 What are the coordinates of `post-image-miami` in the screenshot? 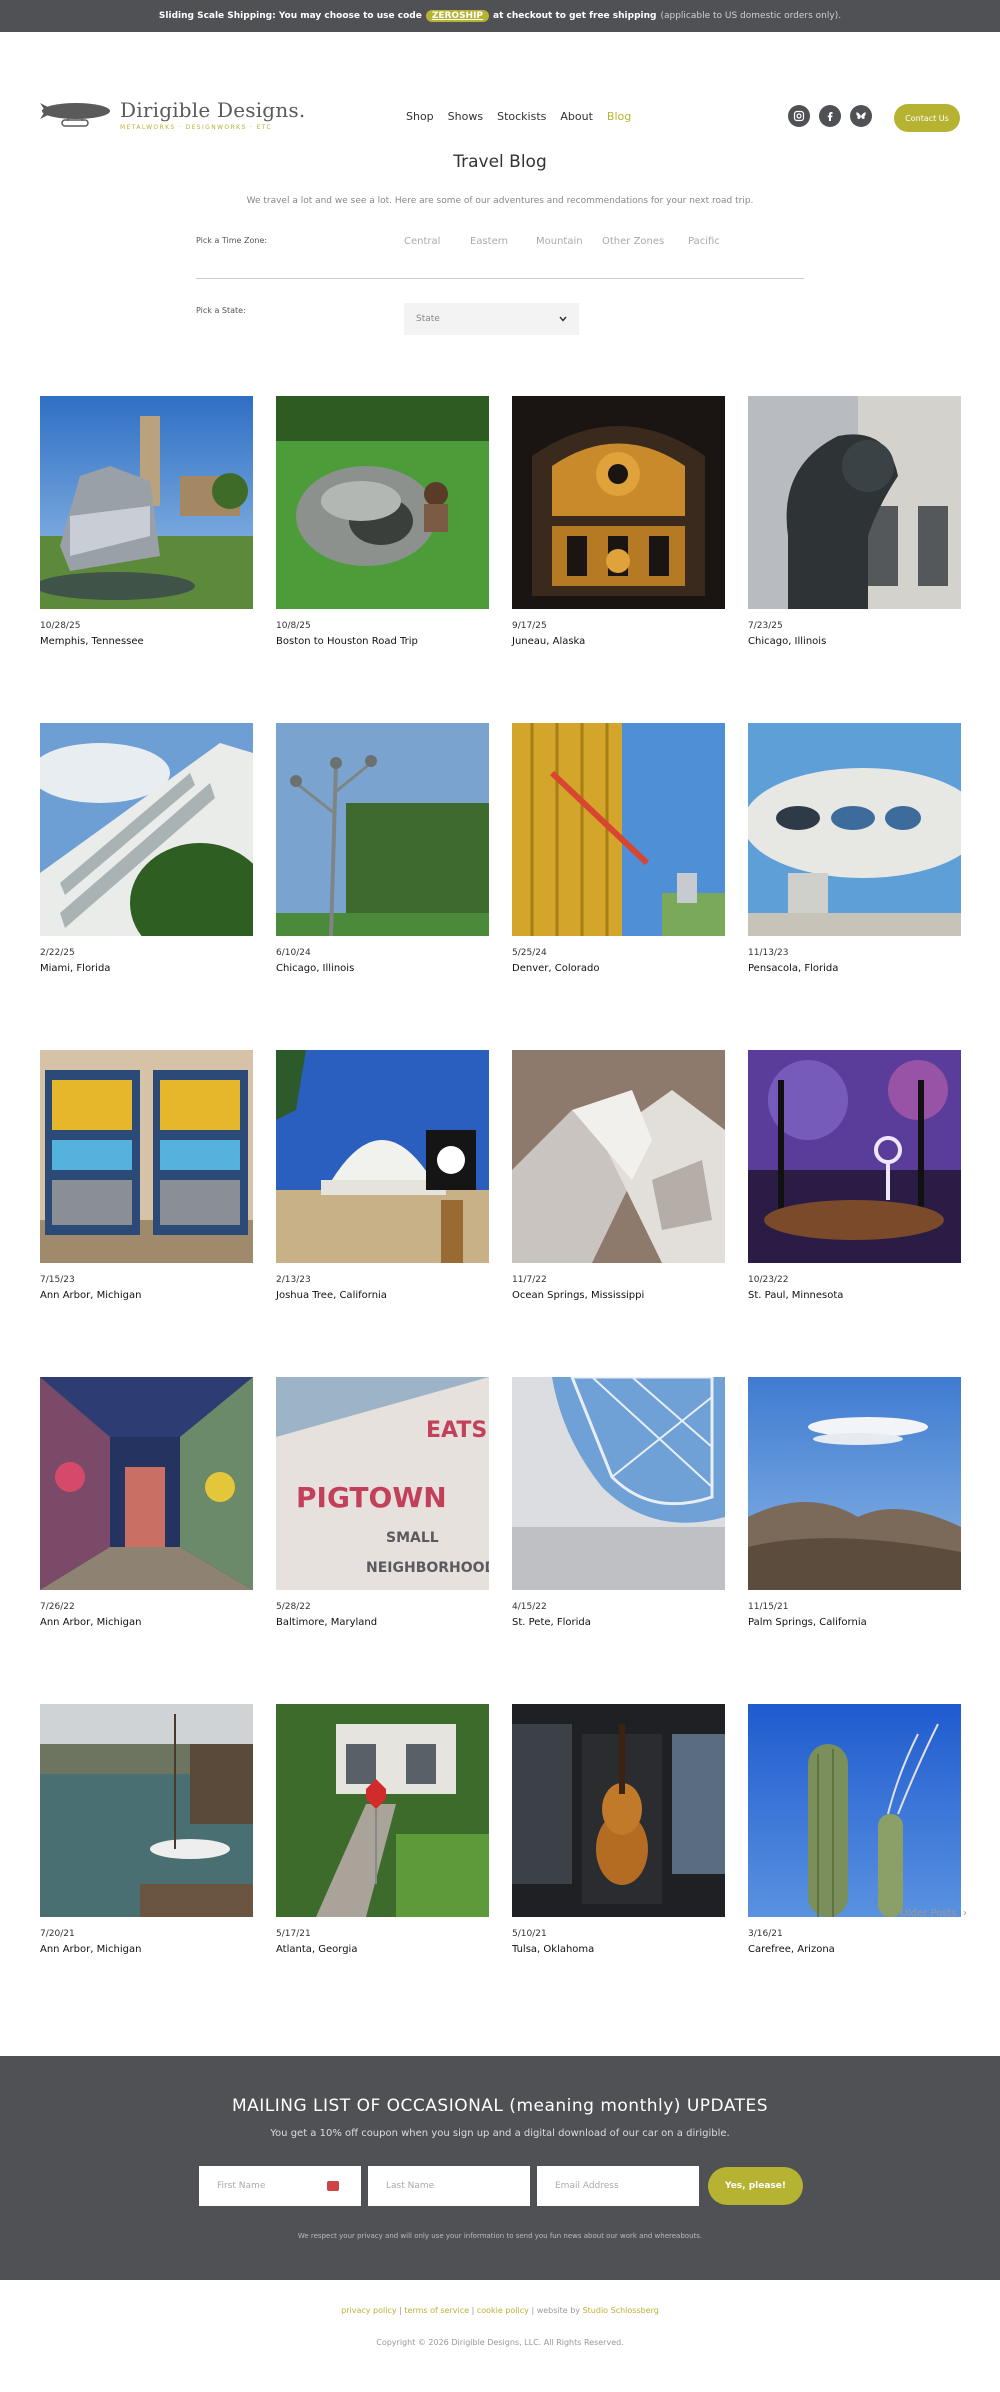 It's located at (146, 829).